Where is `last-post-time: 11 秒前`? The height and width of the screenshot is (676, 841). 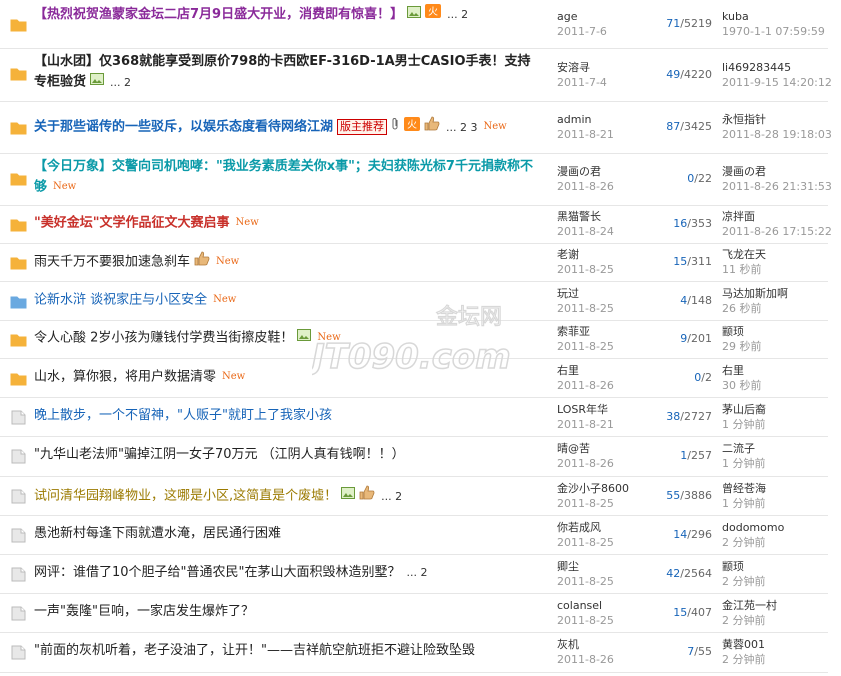 last-post-time: 11 秒前 is located at coordinates (777, 269).